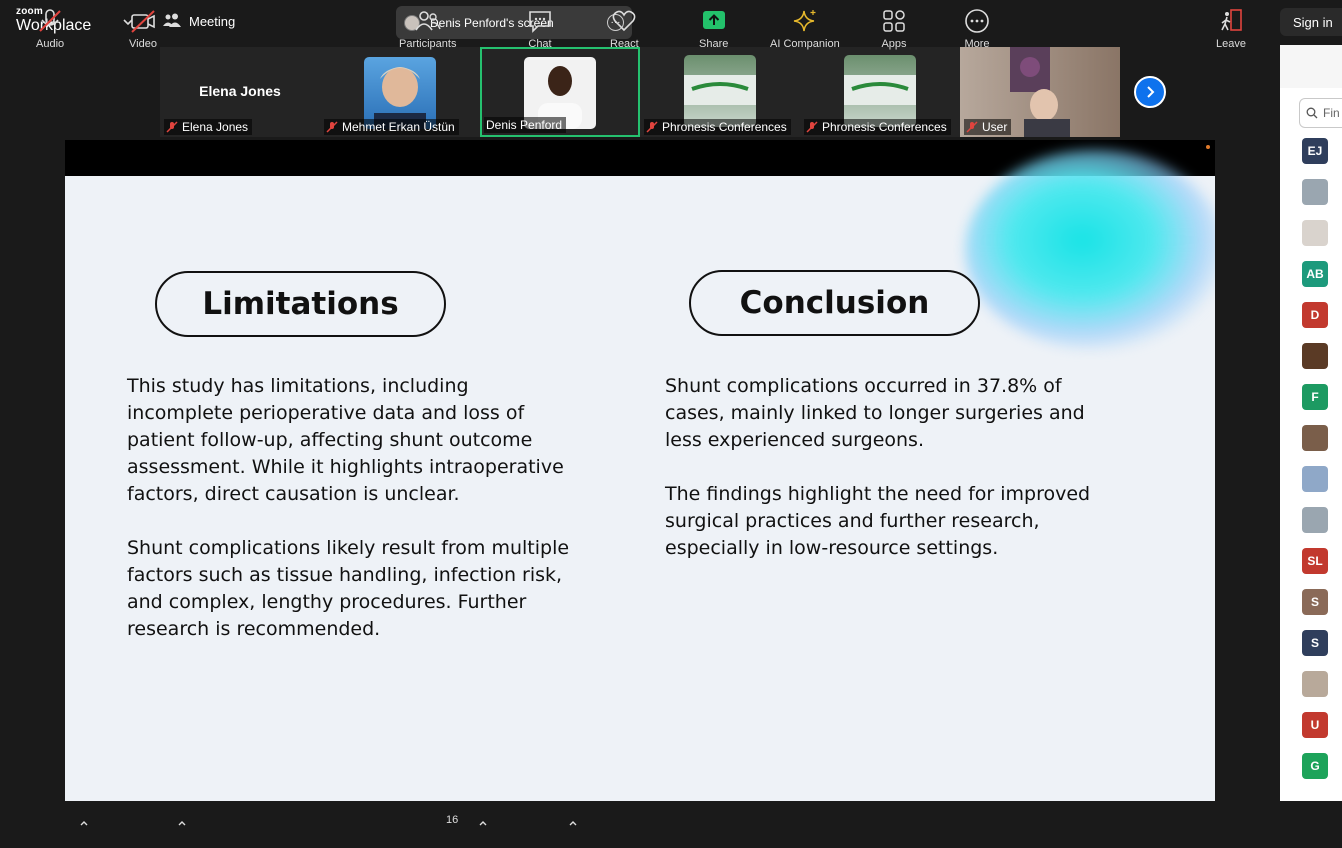 The image size is (1342, 848). I want to click on audio-label: Audio, so click(50, 44).